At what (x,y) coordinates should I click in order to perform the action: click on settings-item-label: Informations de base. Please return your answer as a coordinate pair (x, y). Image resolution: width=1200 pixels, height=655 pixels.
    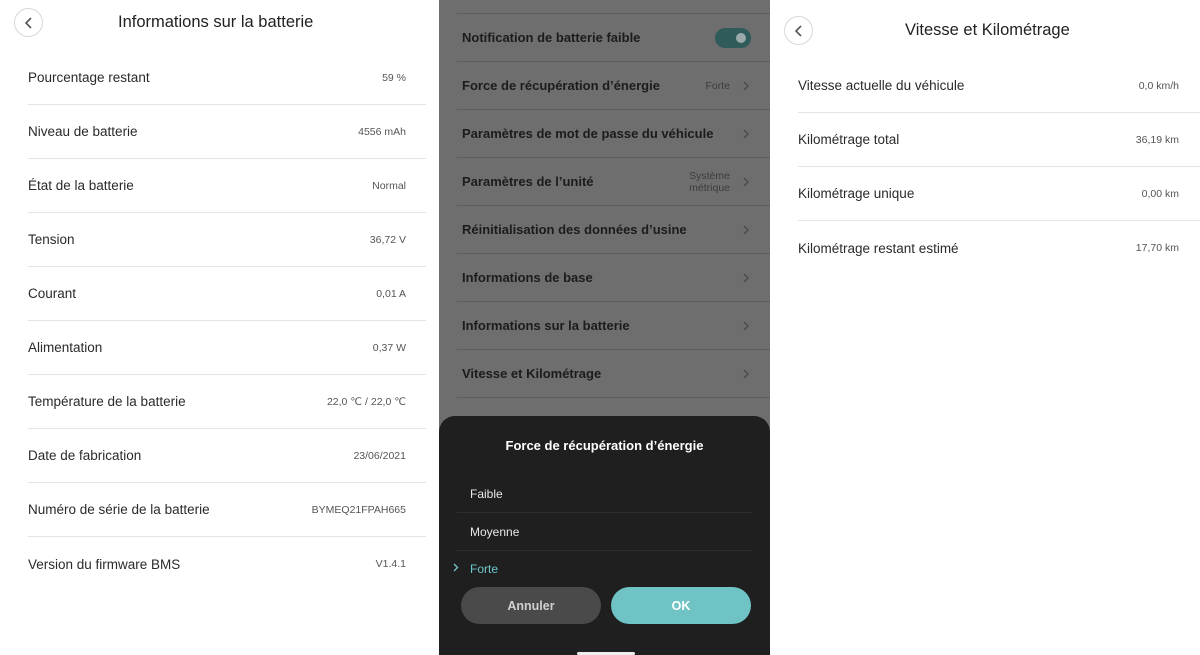
    Looking at the image, I should click on (527, 277).